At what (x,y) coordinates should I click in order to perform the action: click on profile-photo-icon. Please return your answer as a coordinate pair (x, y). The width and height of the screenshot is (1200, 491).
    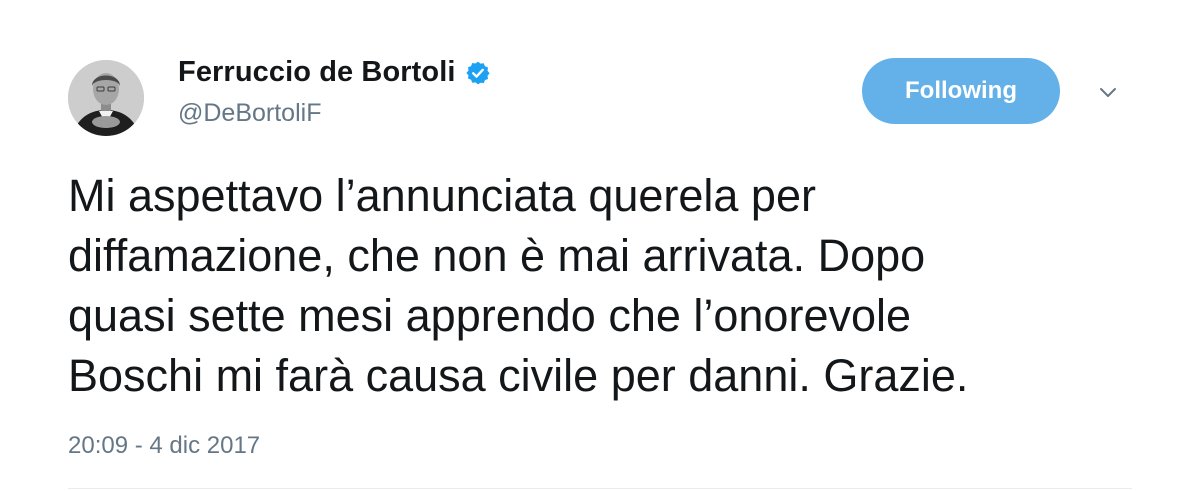
    Looking at the image, I should click on (106, 98).